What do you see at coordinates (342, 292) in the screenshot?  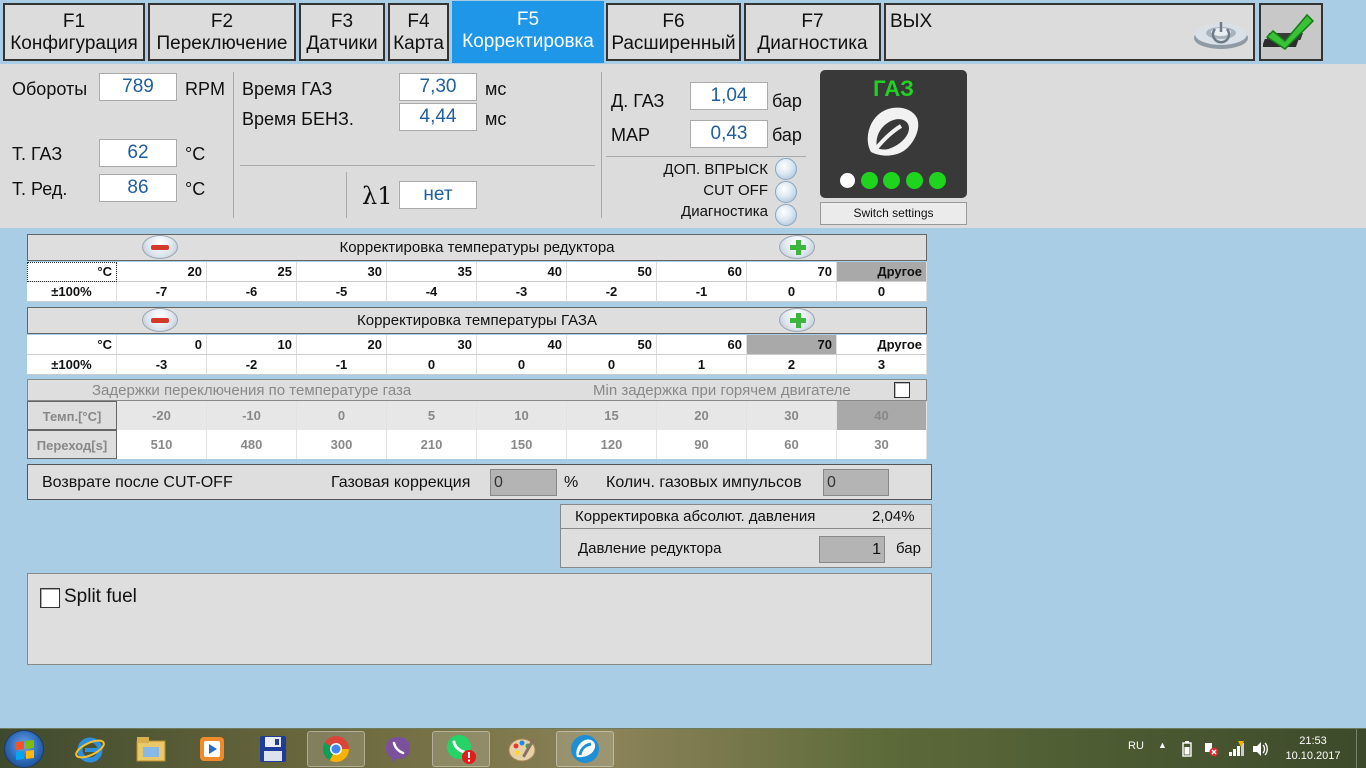 I see `table-cell: -5` at bounding box center [342, 292].